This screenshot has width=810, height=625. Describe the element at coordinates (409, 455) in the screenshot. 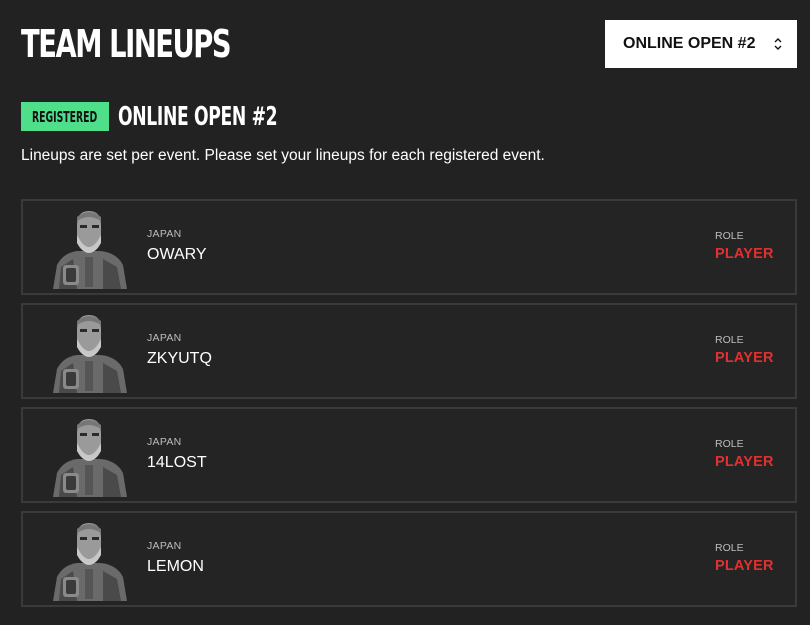

I see `player-card: JAPAN 14LOST ROLE PLAYER` at that location.